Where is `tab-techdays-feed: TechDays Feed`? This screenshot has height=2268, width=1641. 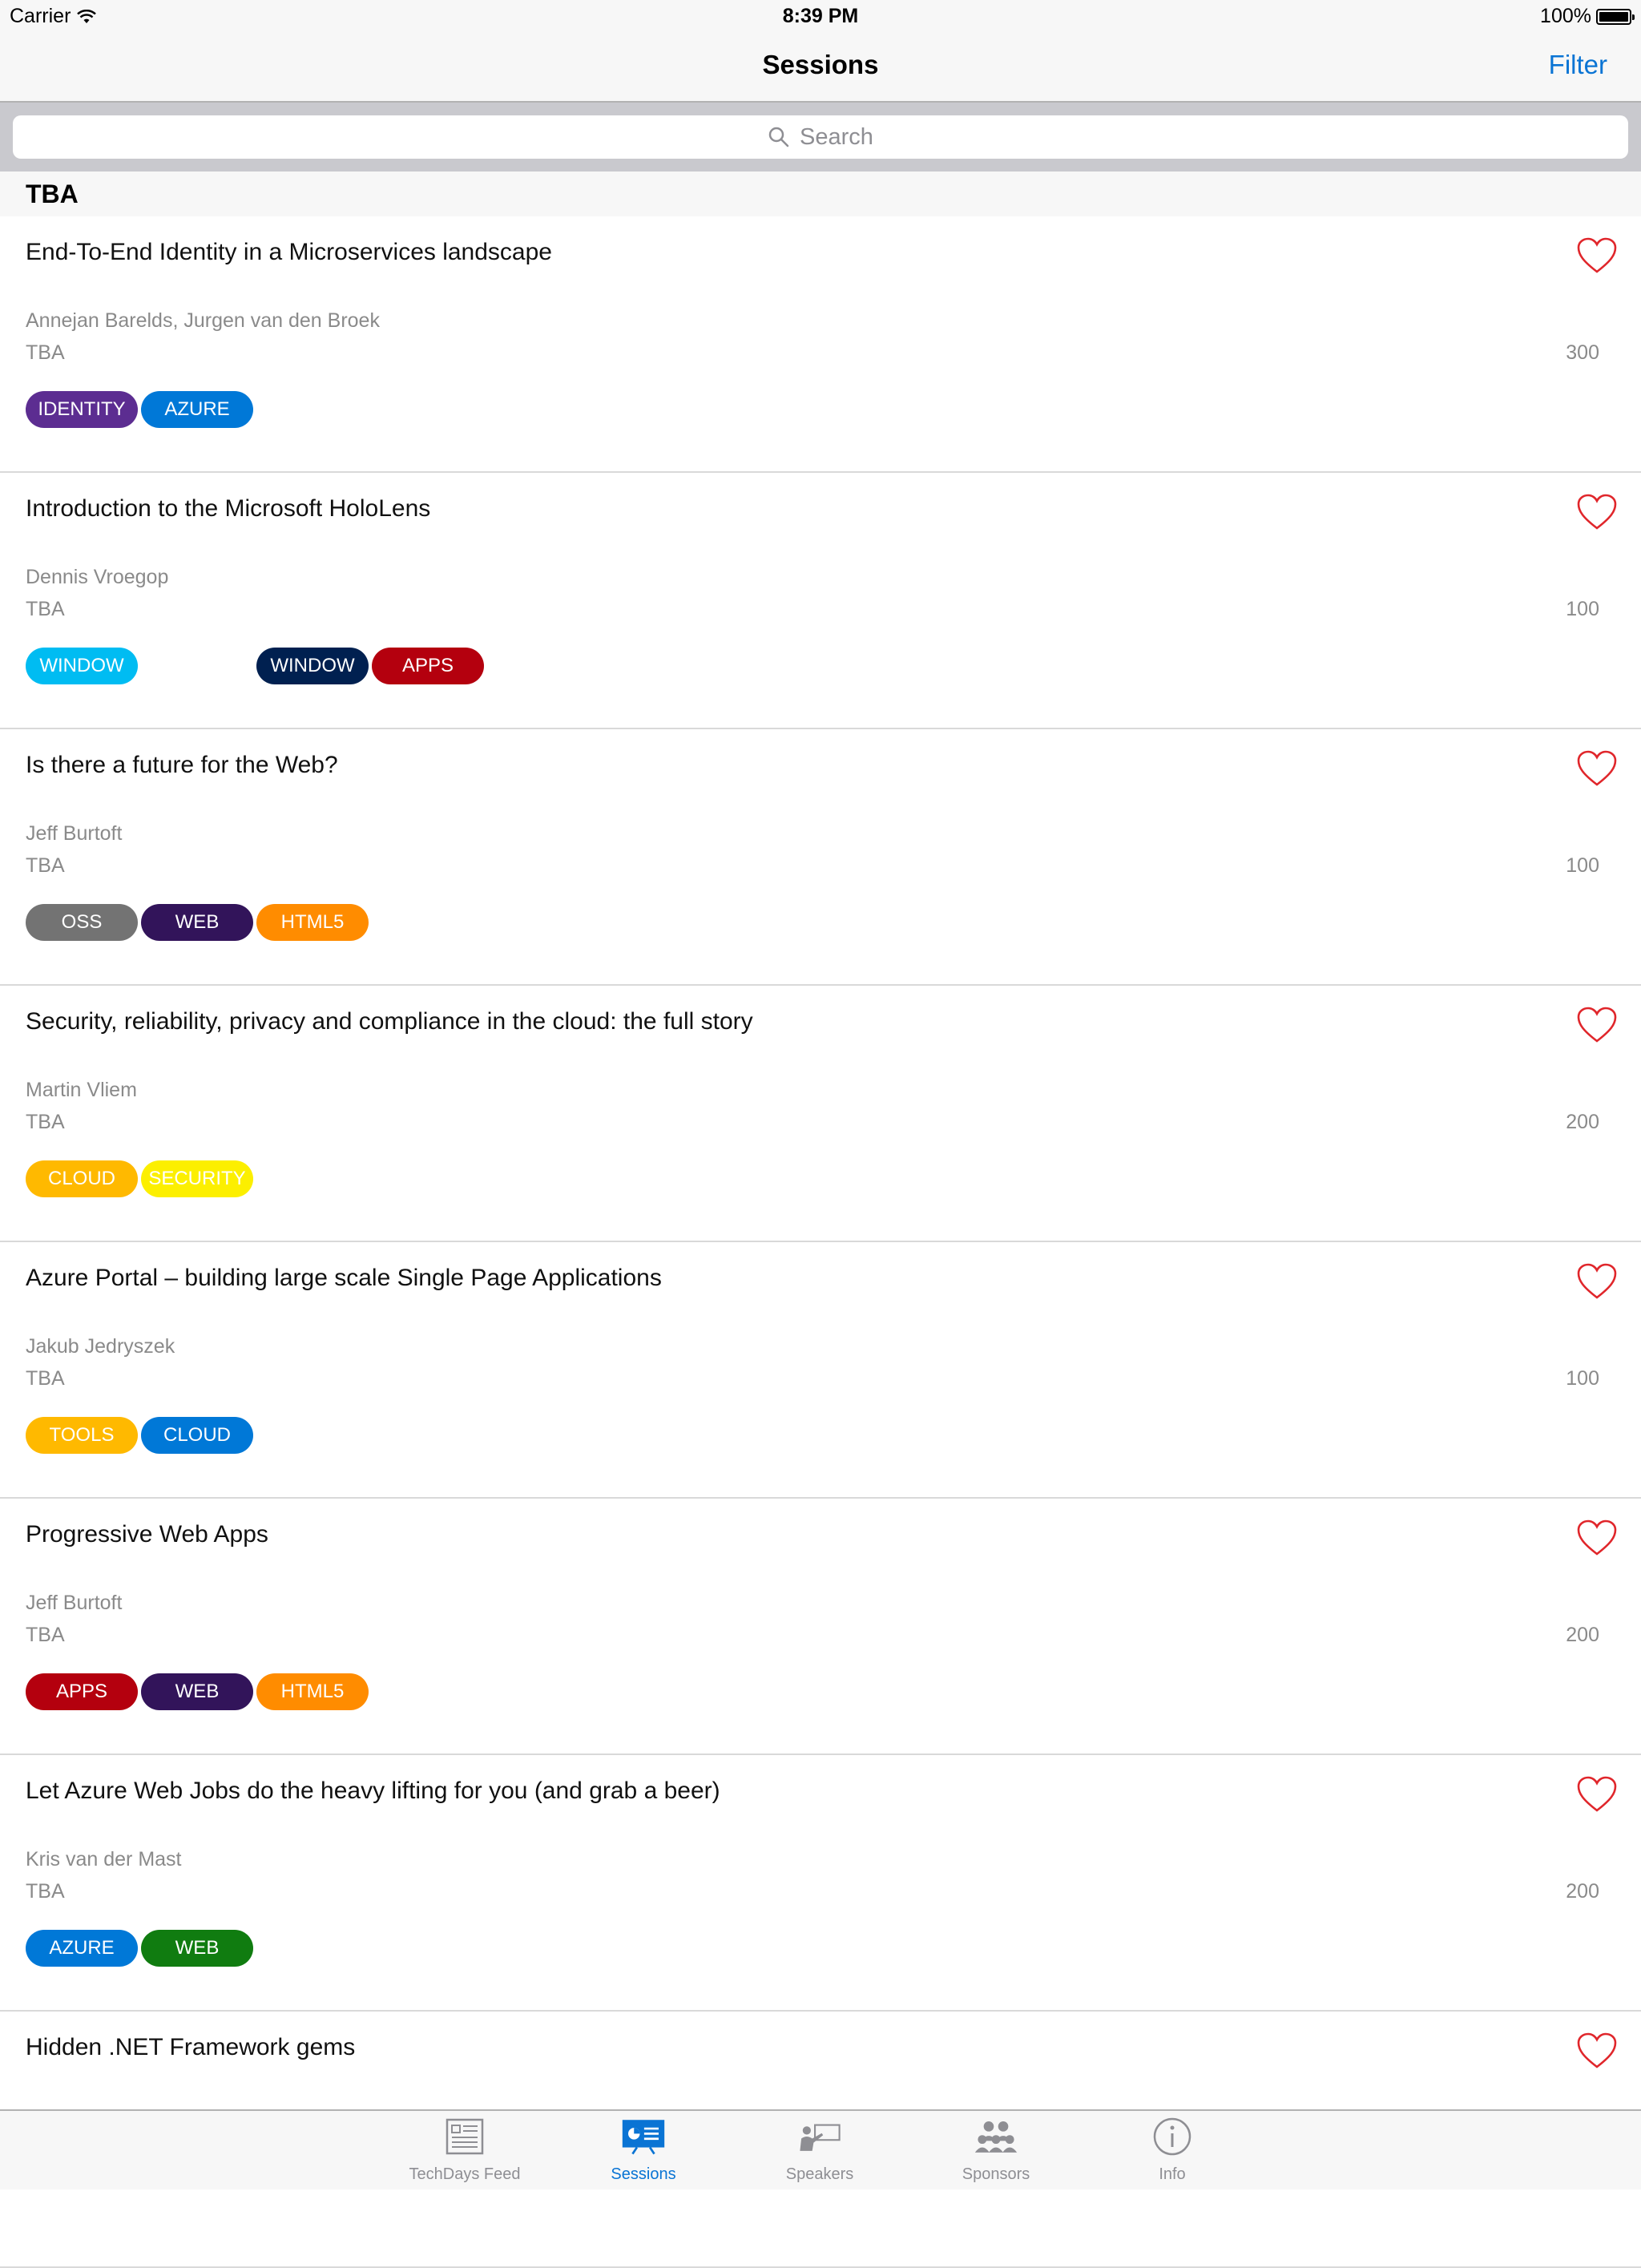
tab-techdays-feed: TechDays Feed is located at coordinates (465, 2150).